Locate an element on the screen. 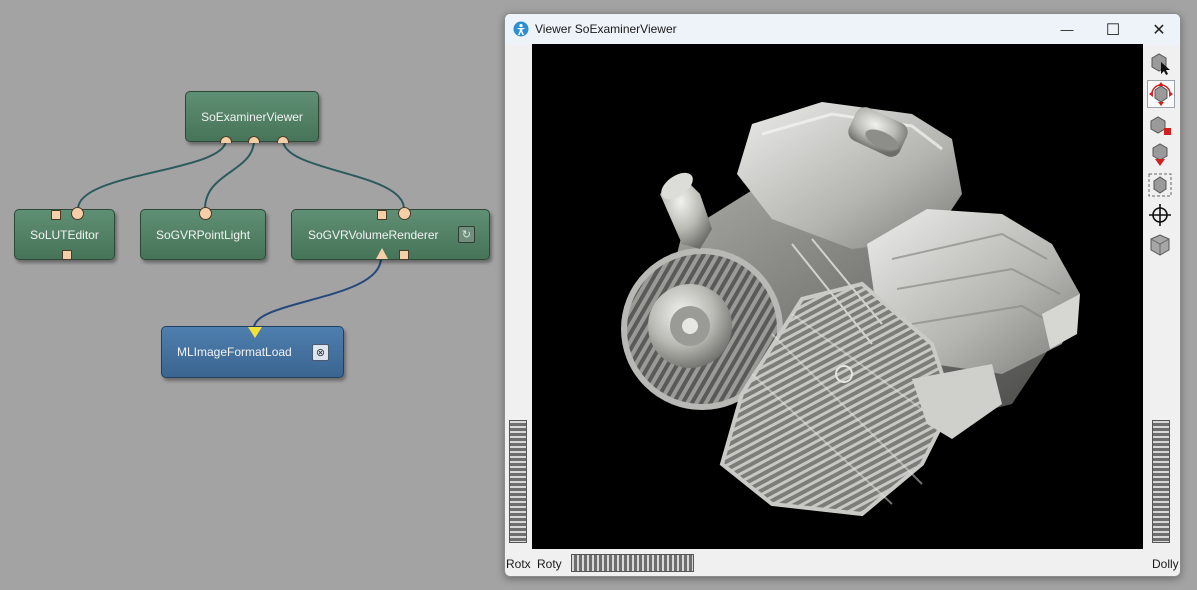 The image size is (1197, 590). minimize-button: — is located at coordinates (1067, 29).